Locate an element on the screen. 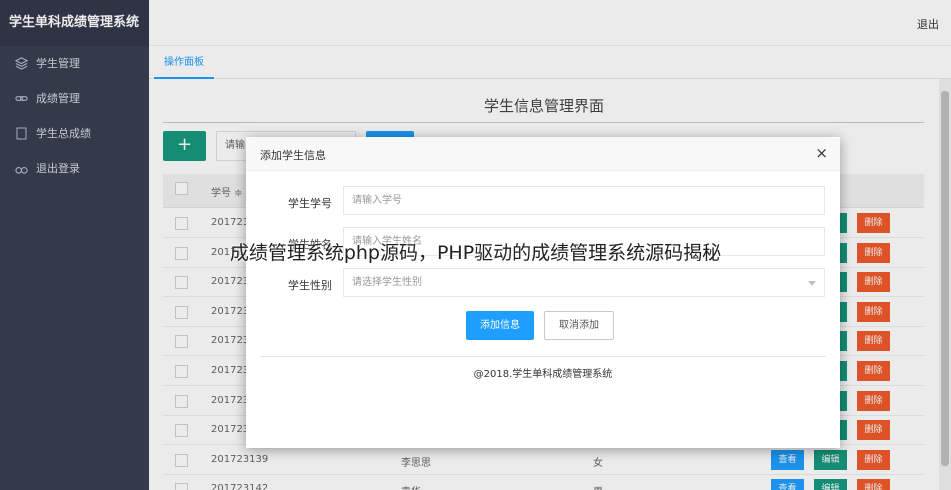 The height and width of the screenshot is (490, 951). student-gender-label: 学生性别 is located at coordinates (310, 285).